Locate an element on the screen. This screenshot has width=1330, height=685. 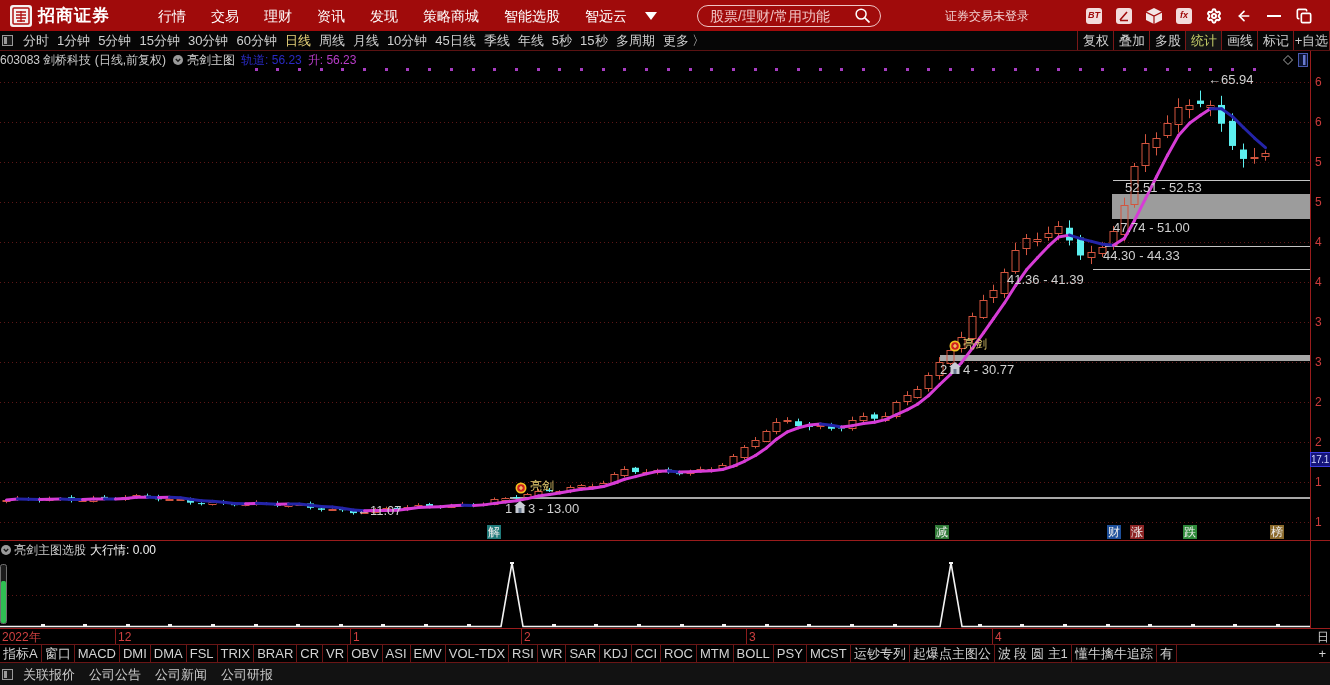
axis-label: 4 is located at coordinates (1318, 282).